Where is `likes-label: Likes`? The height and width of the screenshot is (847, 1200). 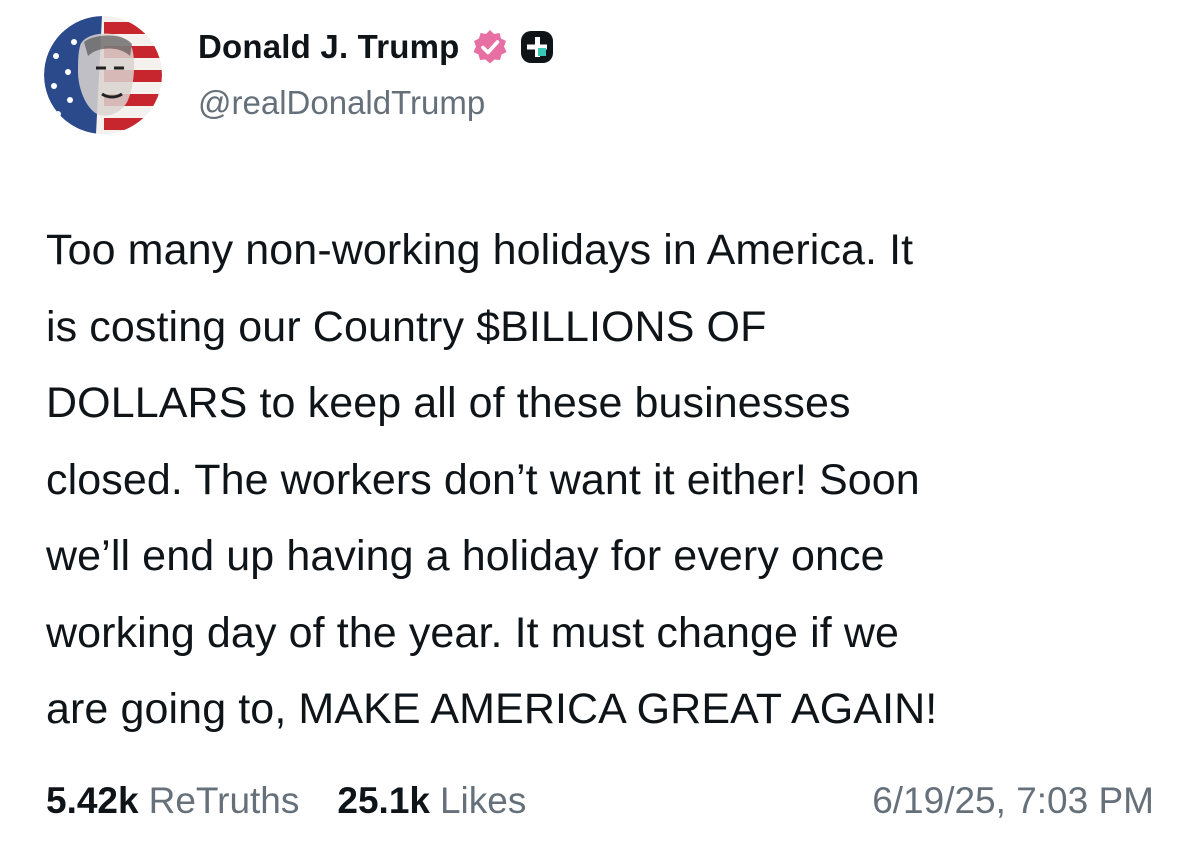 likes-label: Likes is located at coordinates (483, 801).